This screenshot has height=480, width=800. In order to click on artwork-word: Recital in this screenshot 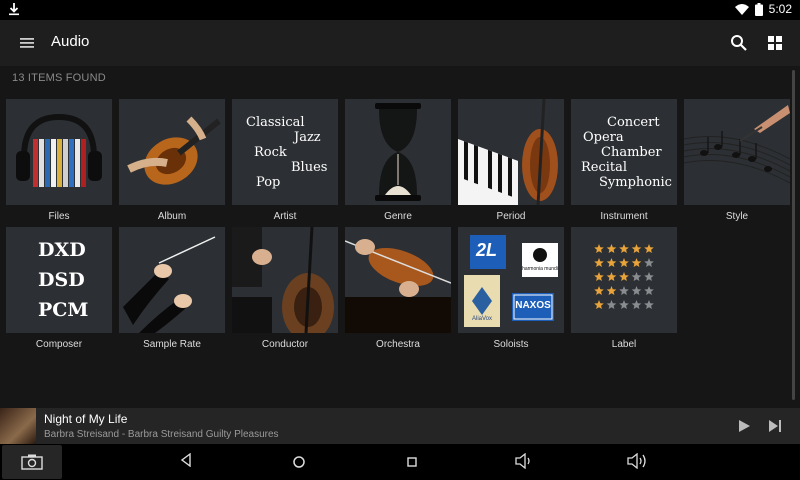, I will do `click(604, 167)`.